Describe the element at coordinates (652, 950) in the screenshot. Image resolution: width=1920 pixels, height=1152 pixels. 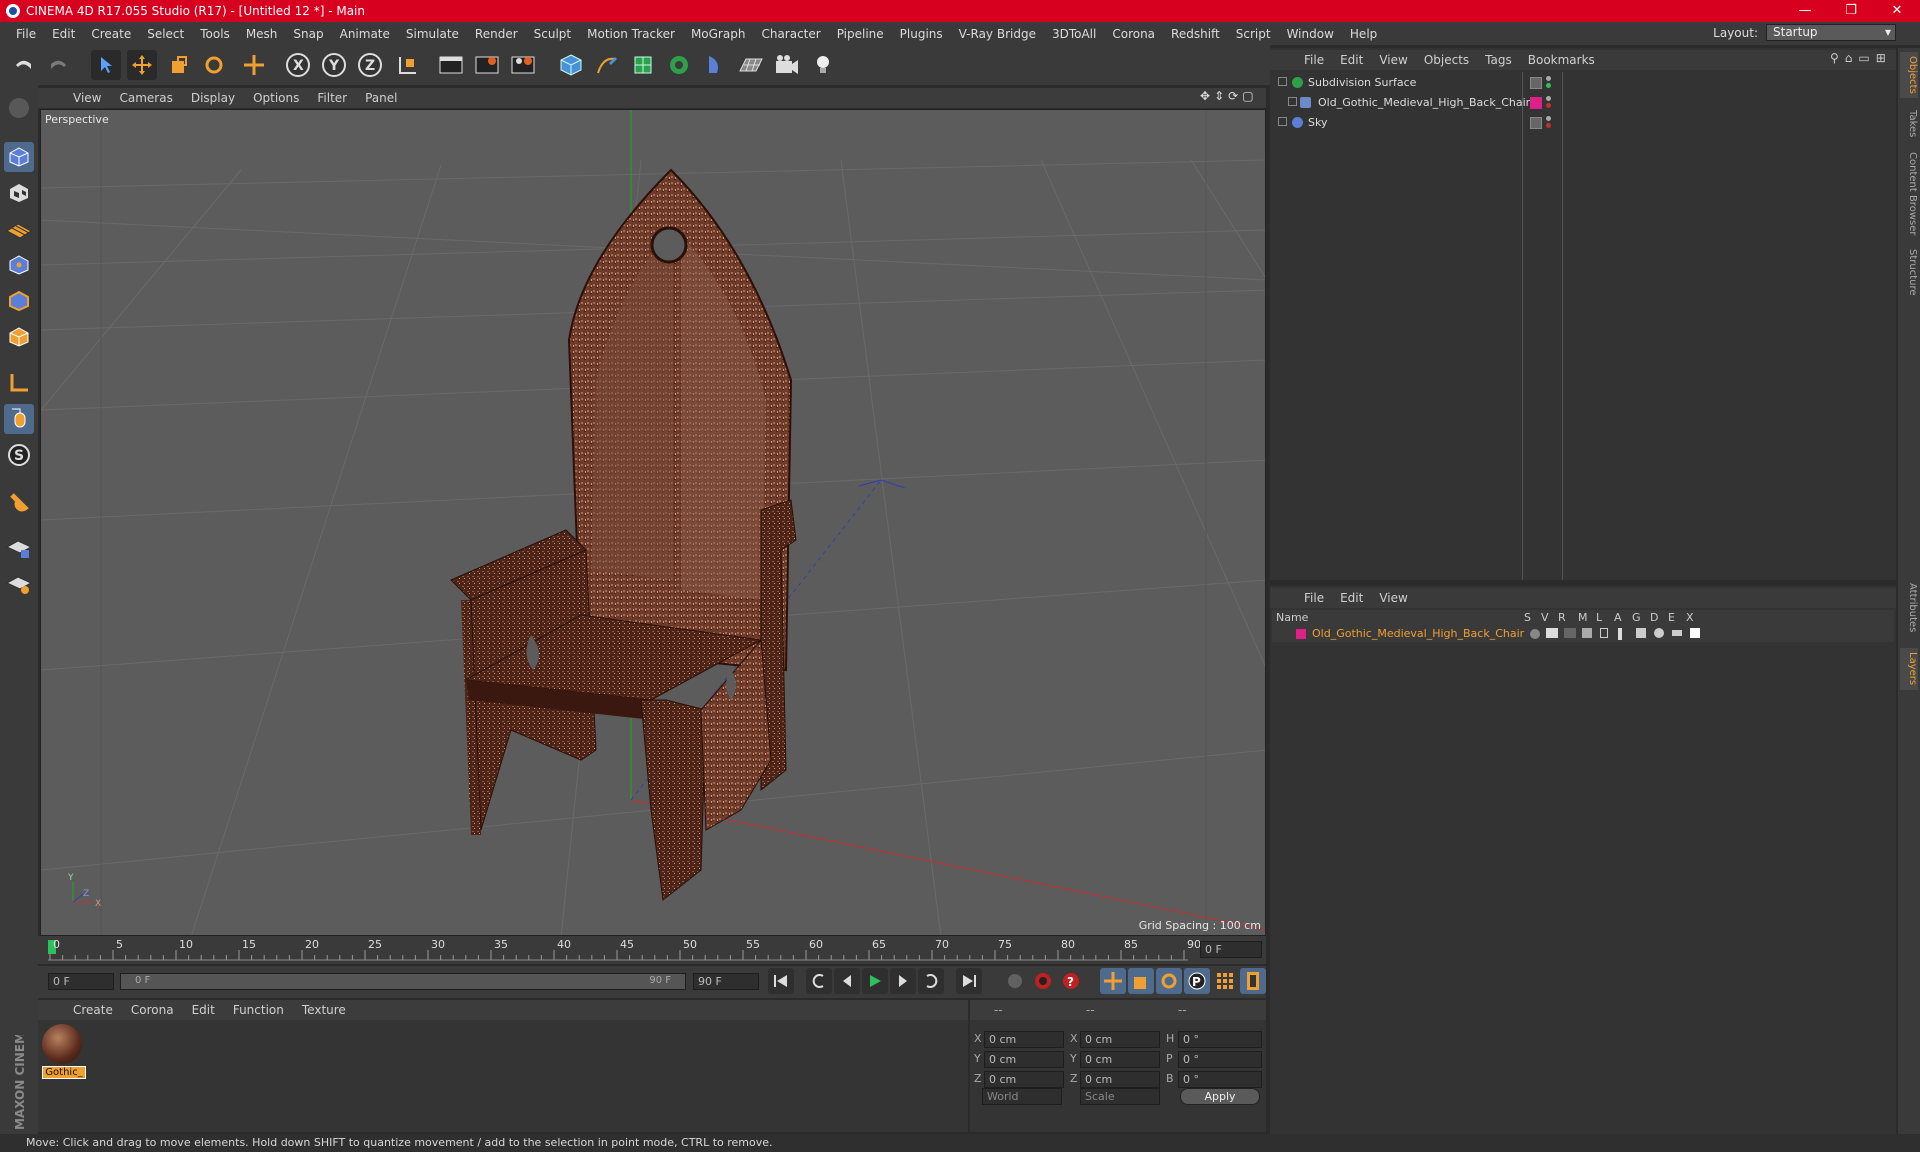
I see `timeline-ruler: 0 5 10 15 20 25 30 35 40 45 50 55 60 65 70 75 80 85 90 0 F` at that location.